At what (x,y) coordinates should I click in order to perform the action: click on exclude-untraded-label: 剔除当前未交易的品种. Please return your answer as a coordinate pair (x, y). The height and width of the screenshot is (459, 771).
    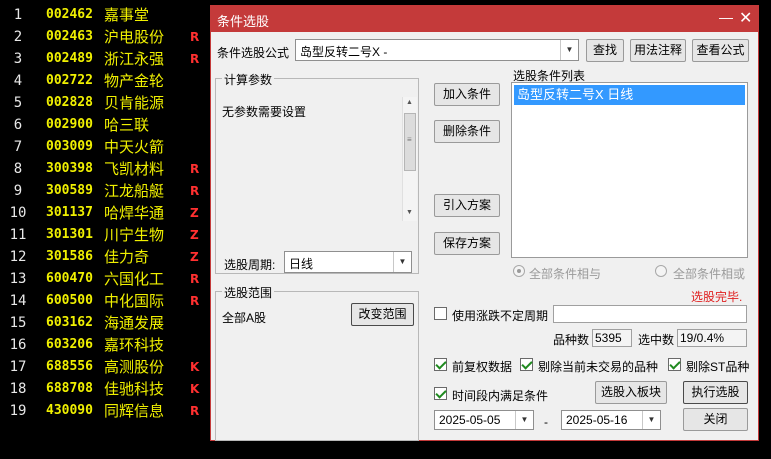
    Looking at the image, I should click on (598, 367).